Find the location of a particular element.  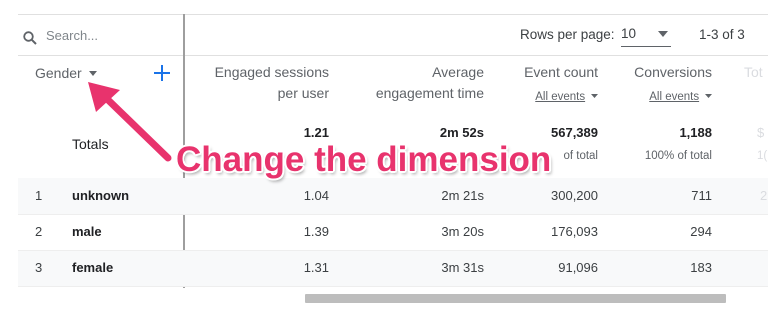

rows-per-page-select: 10 is located at coordinates (646, 35).